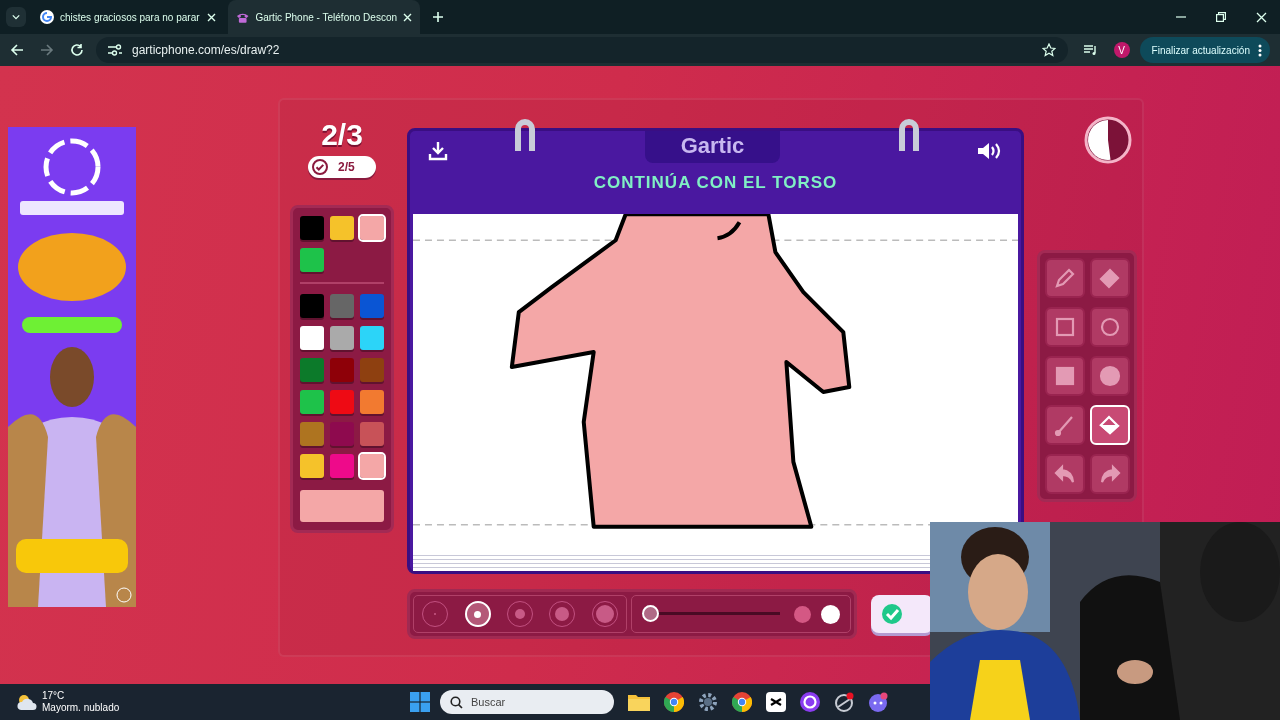  I want to click on timer-icon, so click(1108, 140).